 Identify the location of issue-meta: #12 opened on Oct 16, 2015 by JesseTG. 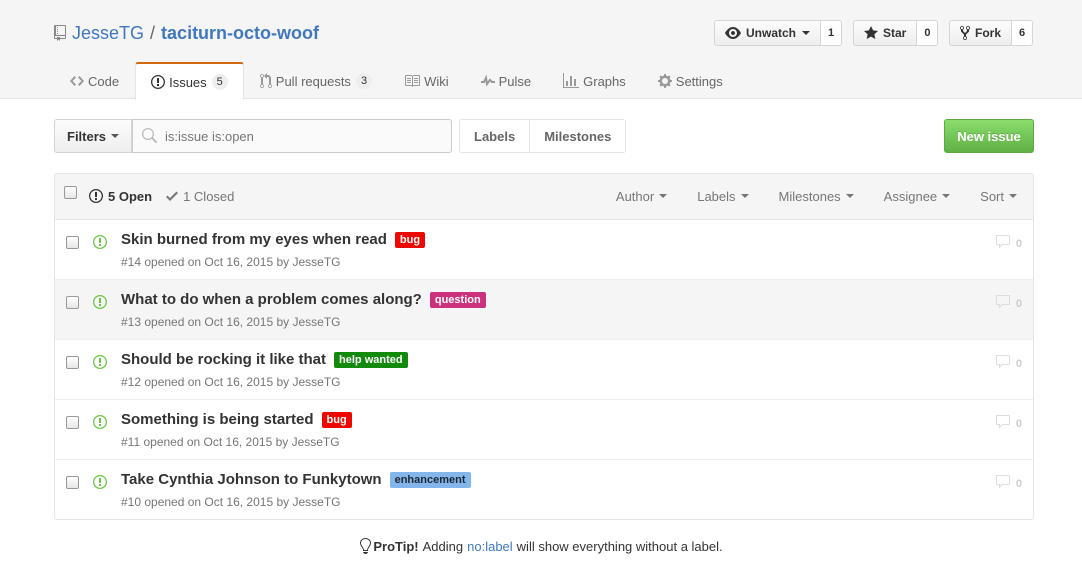
(231, 382).